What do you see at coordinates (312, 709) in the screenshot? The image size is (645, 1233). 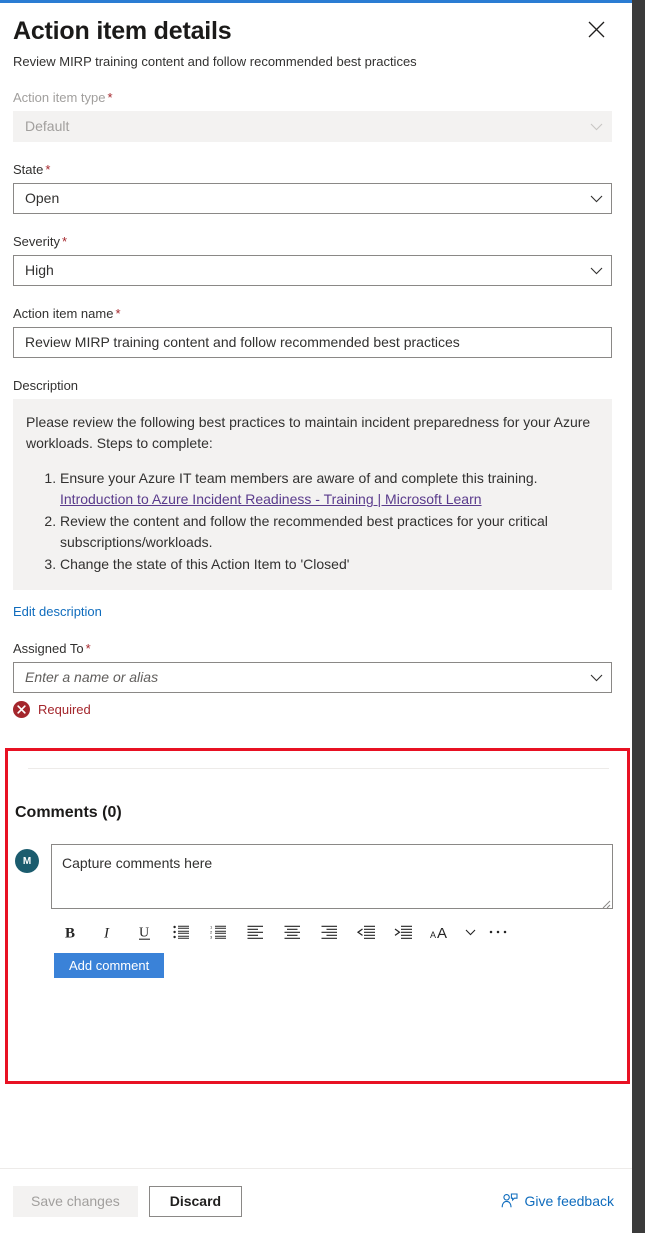 I see `assigned-to-error: Required` at bounding box center [312, 709].